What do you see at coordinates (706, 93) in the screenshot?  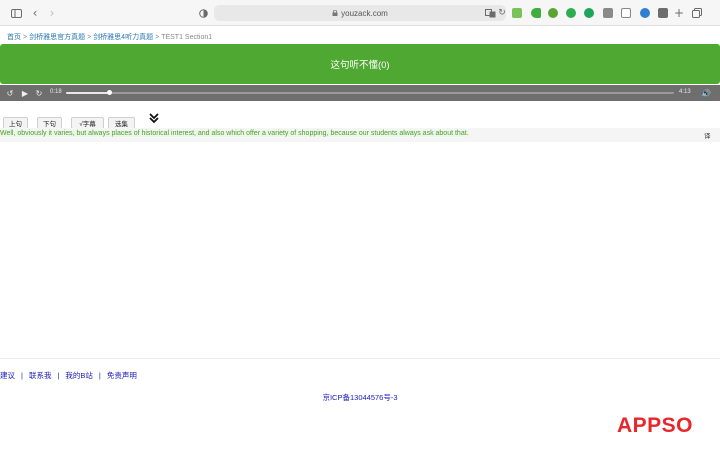 I see `volume-icon: 🔊` at bounding box center [706, 93].